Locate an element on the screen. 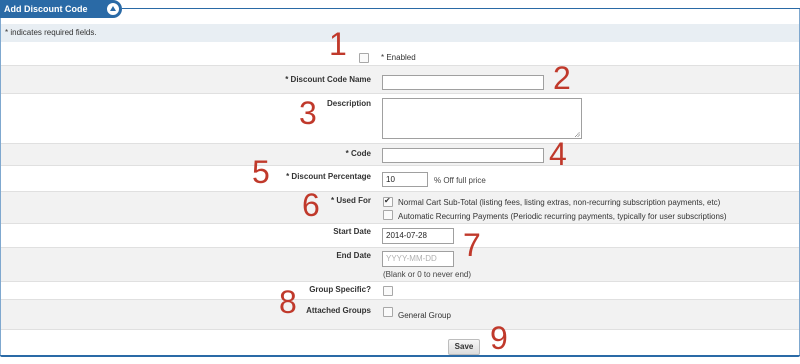 The height and width of the screenshot is (364, 800). panel-border-bottom is located at coordinates (400, 356).